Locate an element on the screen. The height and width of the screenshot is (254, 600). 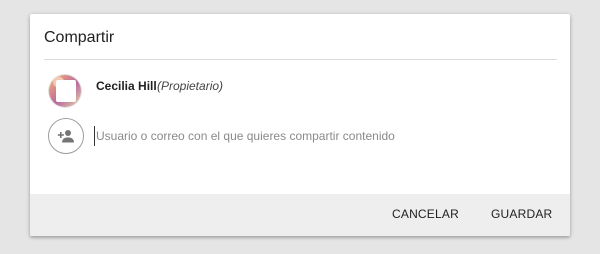
cancel-button: CANCELAR is located at coordinates (425, 214).